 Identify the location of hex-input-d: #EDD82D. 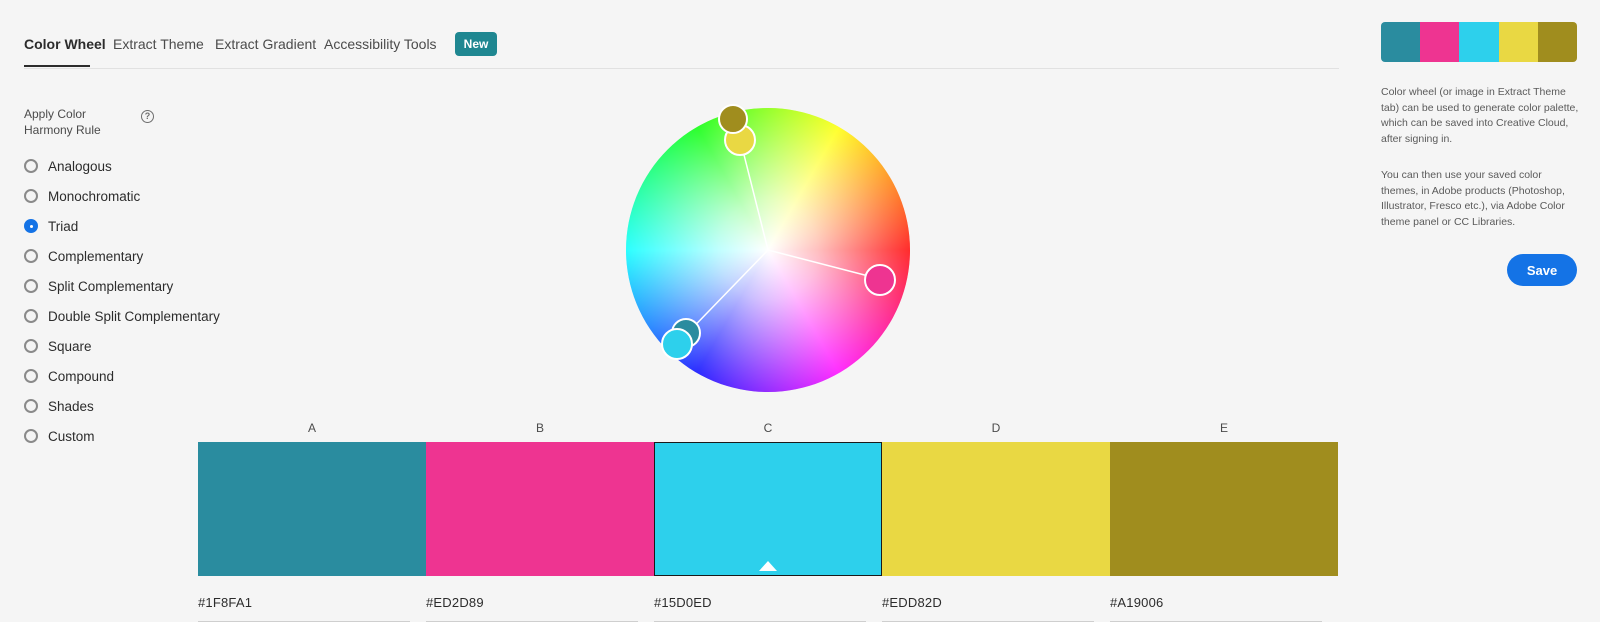
(988, 608).